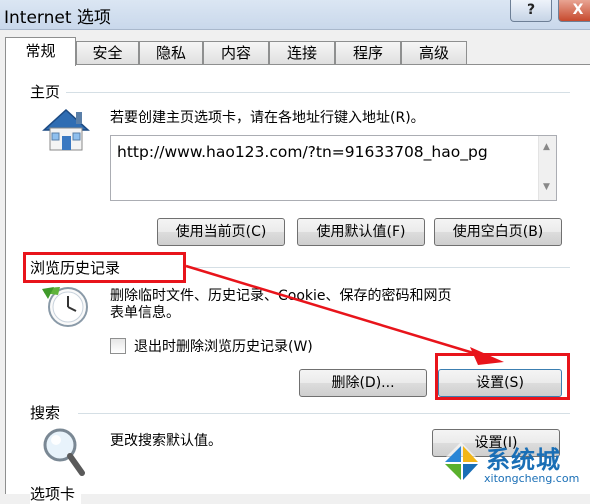 Image resolution: width=590 pixels, height=504 pixels. Describe the element at coordinates (344, 314) in the screenshot. I see `annotation-arrow` at that location.